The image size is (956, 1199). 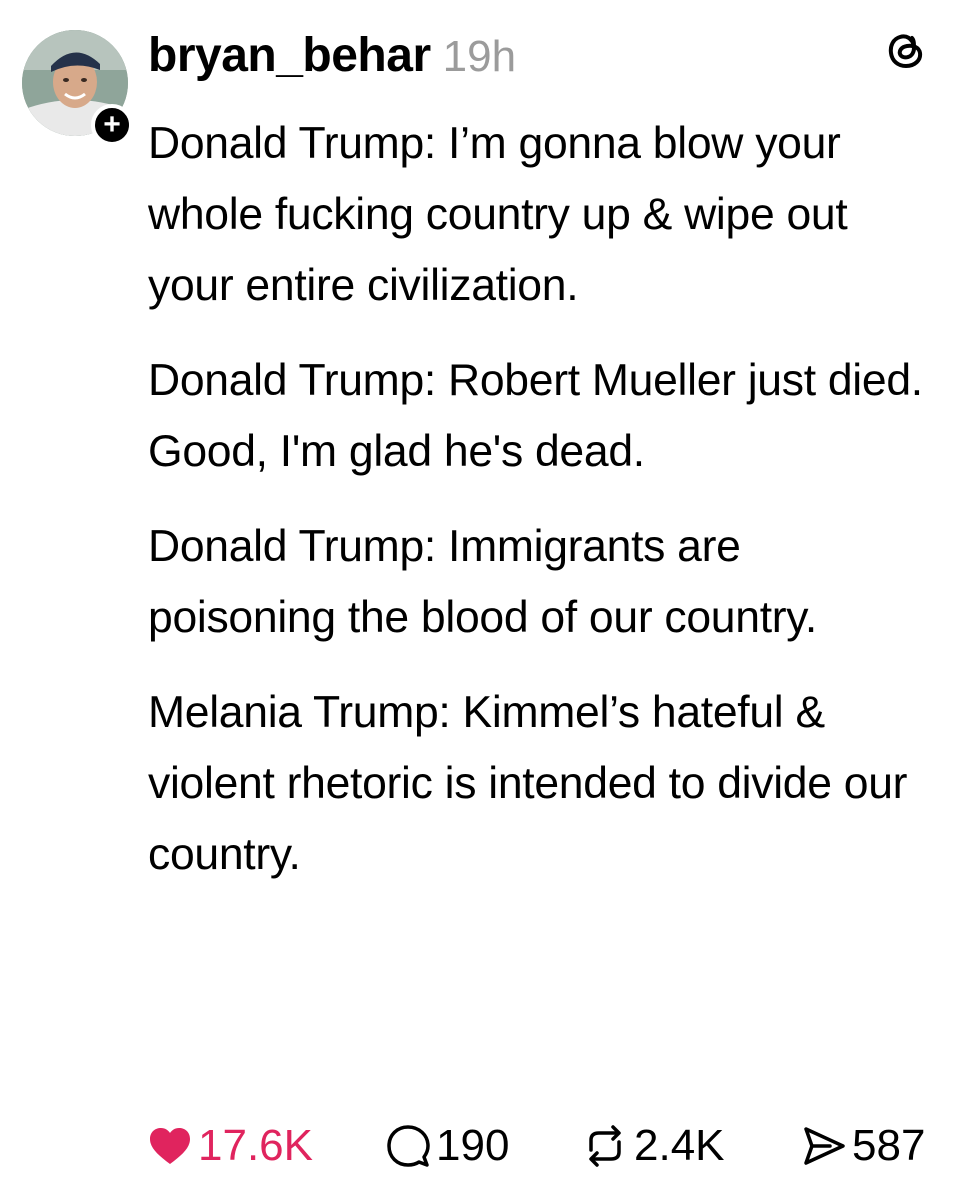 What do you see at coordinates (255, 1145) in the screenshot?
I see `like-count: 17.6K` at bounding box center [255, 1145].